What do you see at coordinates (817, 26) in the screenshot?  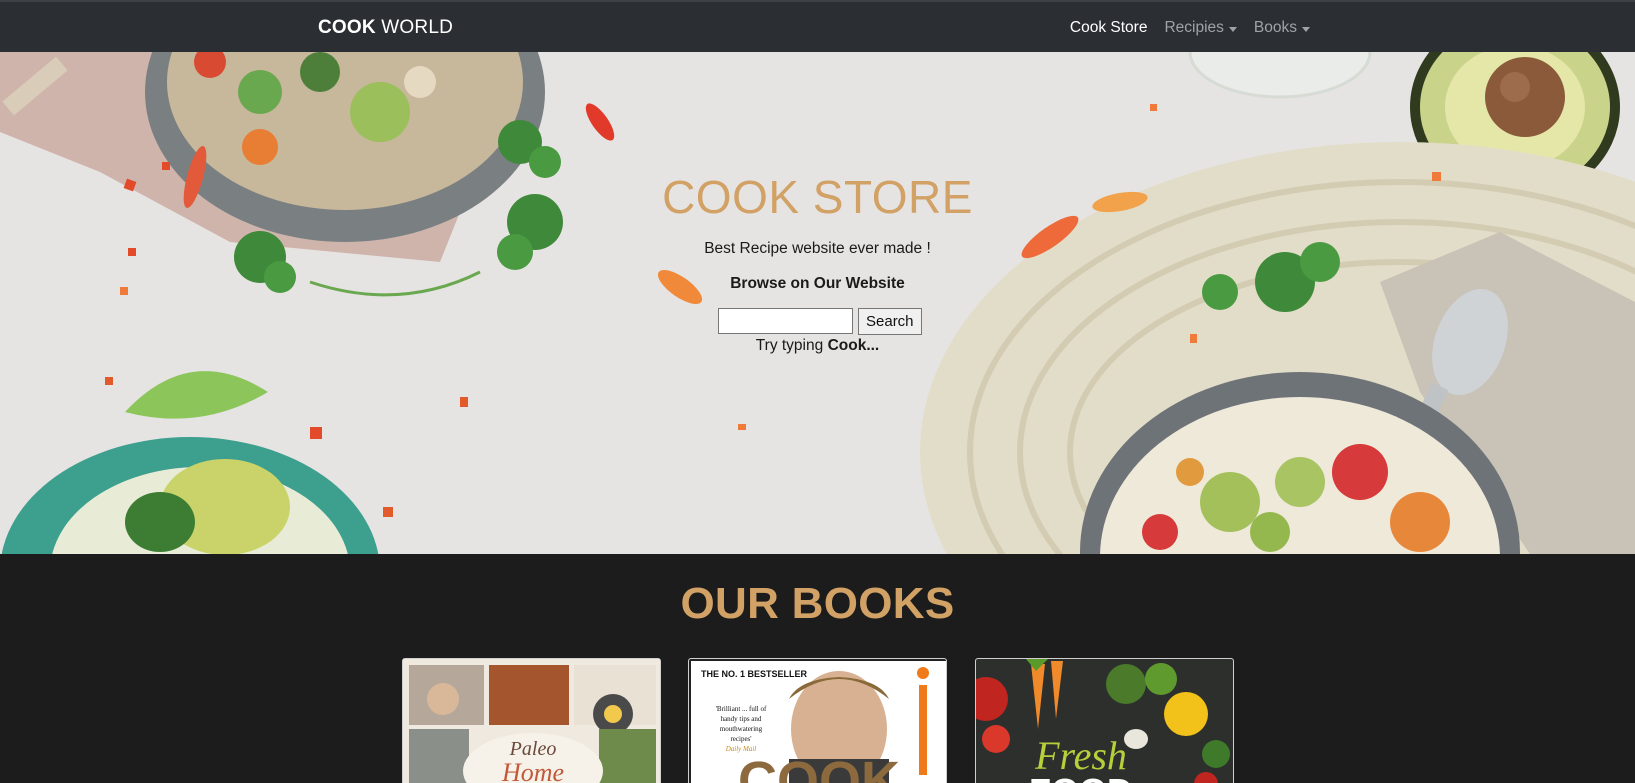 I see `top-navbar: COOK WORLD Cook Store Recipies Books` at bounding box center [817, 26].